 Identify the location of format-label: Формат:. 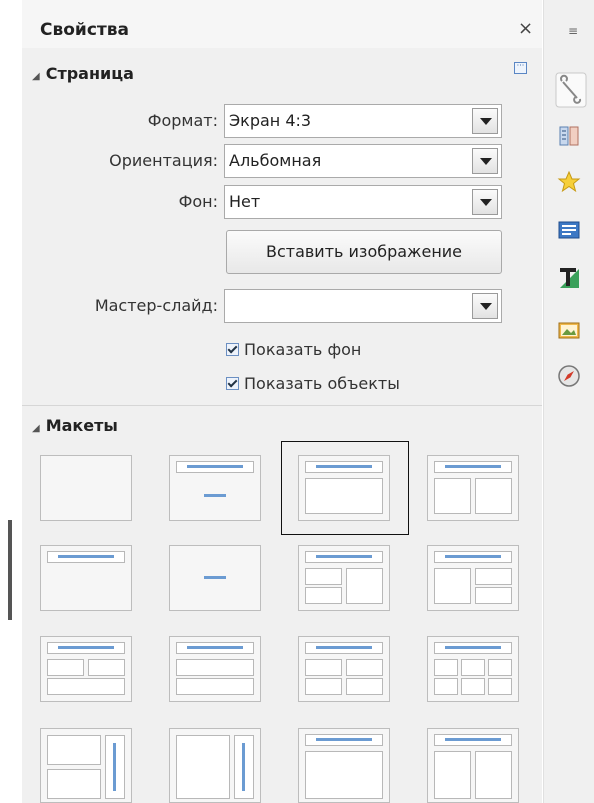
(182, 120).